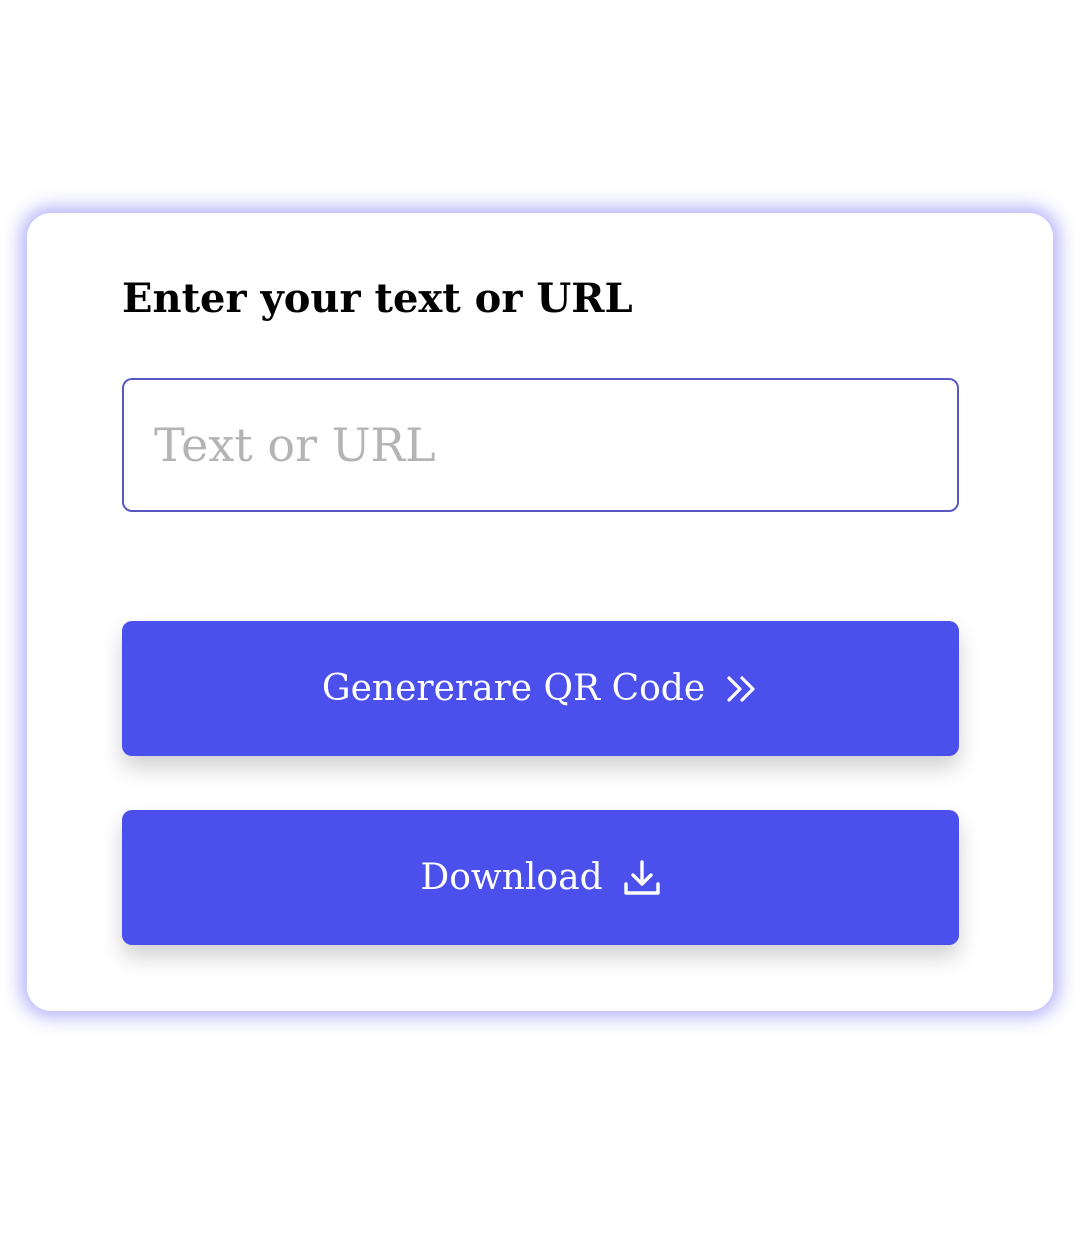  Describe the element at coordinates (540, 445) in the screenshot. I see `text-or-url-input` at that location.